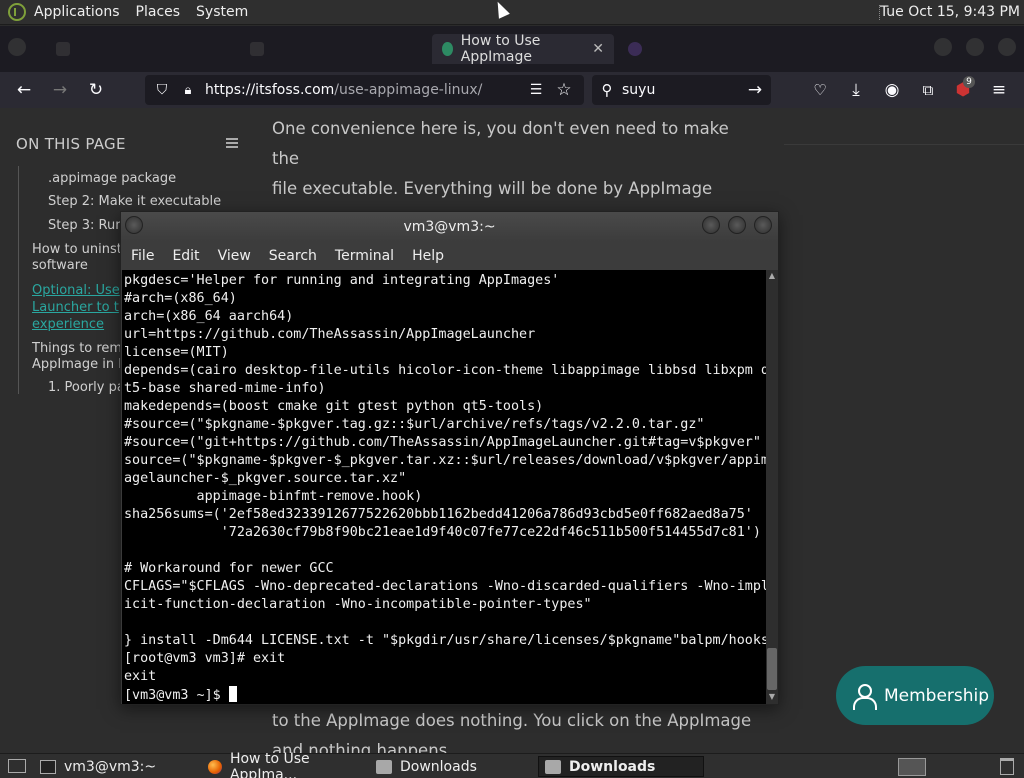 The image size is (1024, 778). What do you see at coordinates (763, 225) in the screenshot?
I see `close-icon` at bounding box center [763, 225].